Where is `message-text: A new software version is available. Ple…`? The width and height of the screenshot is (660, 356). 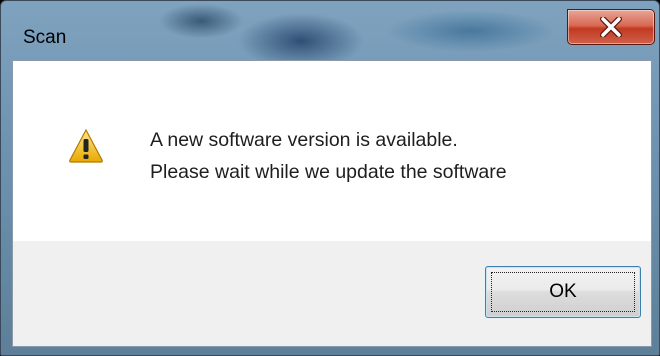
message-text: A new software version is available. Ple… is located at coordinates (328, 156).